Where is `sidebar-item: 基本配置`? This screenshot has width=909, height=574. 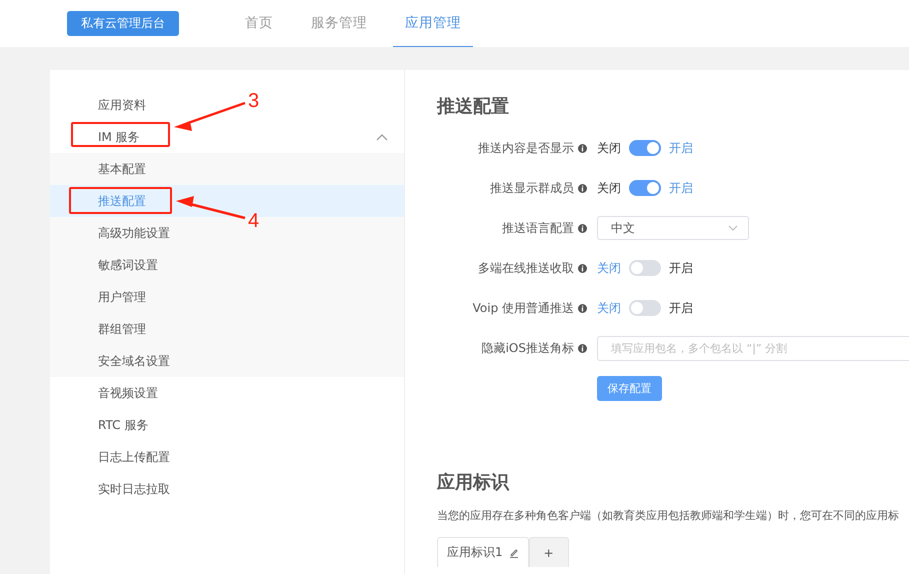 sidebar-item: 基本配置 is located at coordinates (122, 169).